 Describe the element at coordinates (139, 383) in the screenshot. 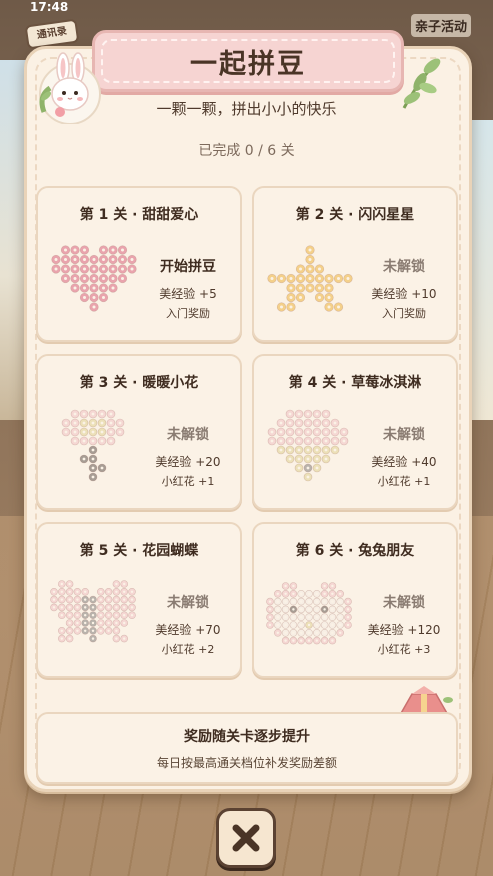

I see `level-title: 第 3 关 · 暖暖小花` at that location.